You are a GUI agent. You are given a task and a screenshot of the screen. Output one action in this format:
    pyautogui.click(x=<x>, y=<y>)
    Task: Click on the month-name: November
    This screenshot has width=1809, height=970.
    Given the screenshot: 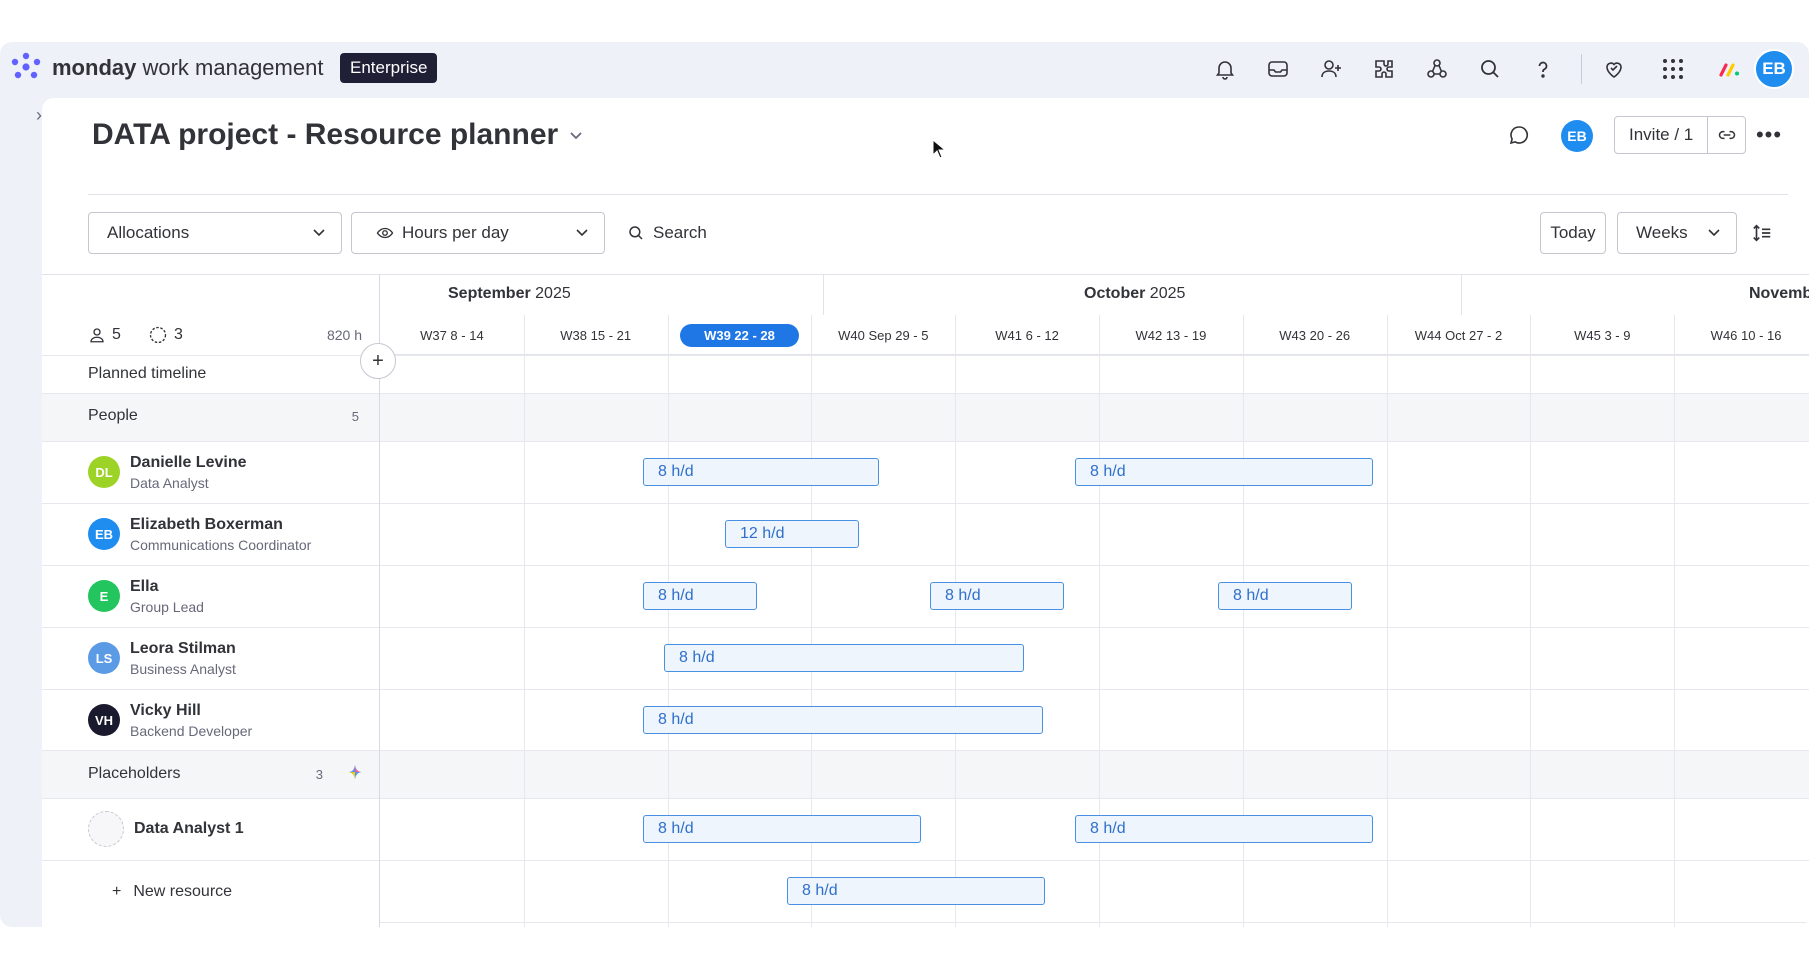 What is the action you would take?
    pyautogui.click(x=1779, y=293)
    